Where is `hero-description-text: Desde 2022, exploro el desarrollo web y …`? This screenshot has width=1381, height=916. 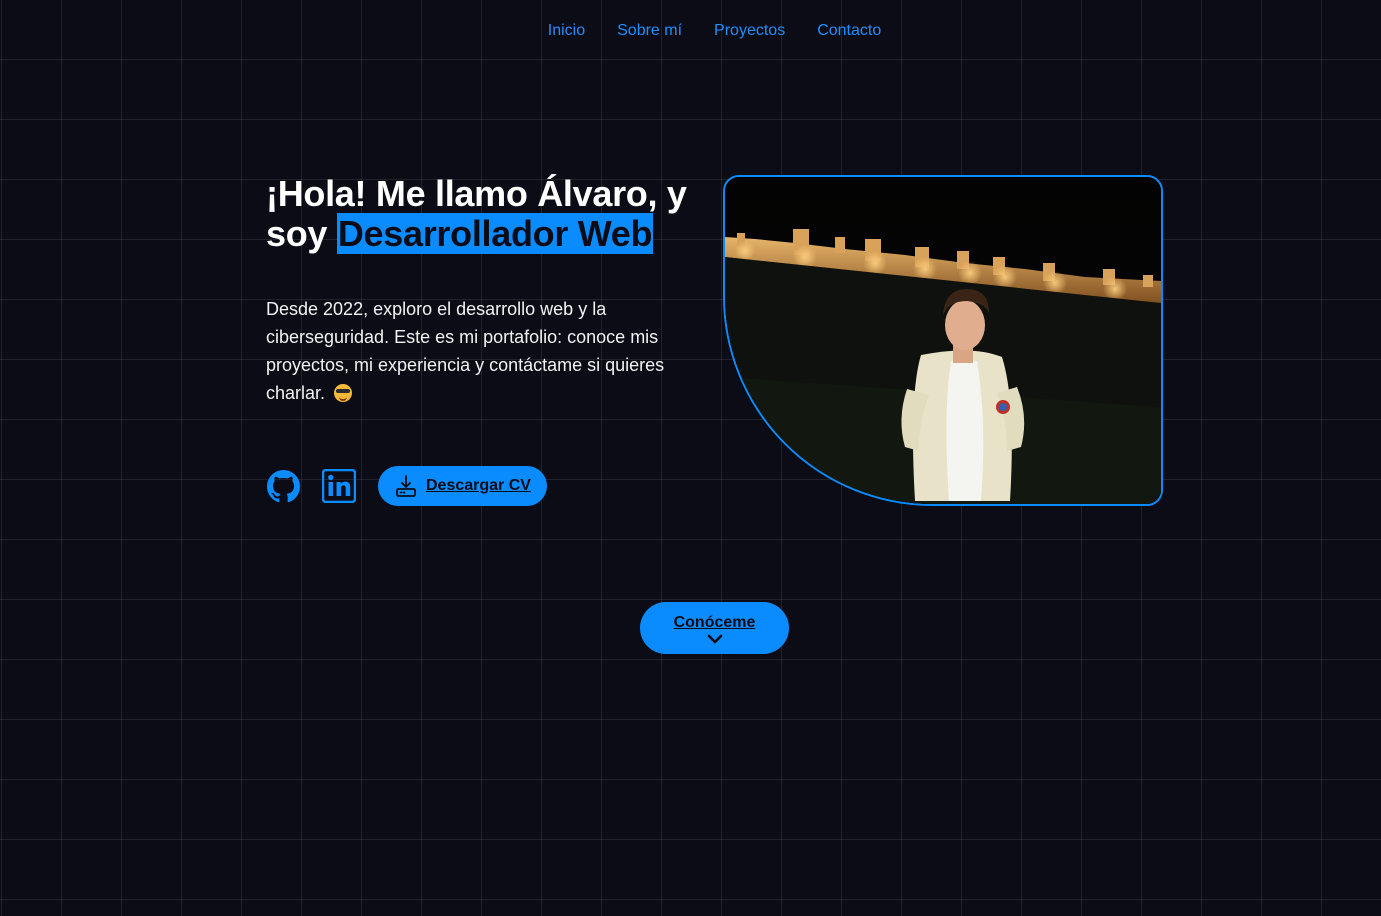
hero-description-text: Desde 2022, exploro el desarrollo web y … is located at coordinates (465, 351).